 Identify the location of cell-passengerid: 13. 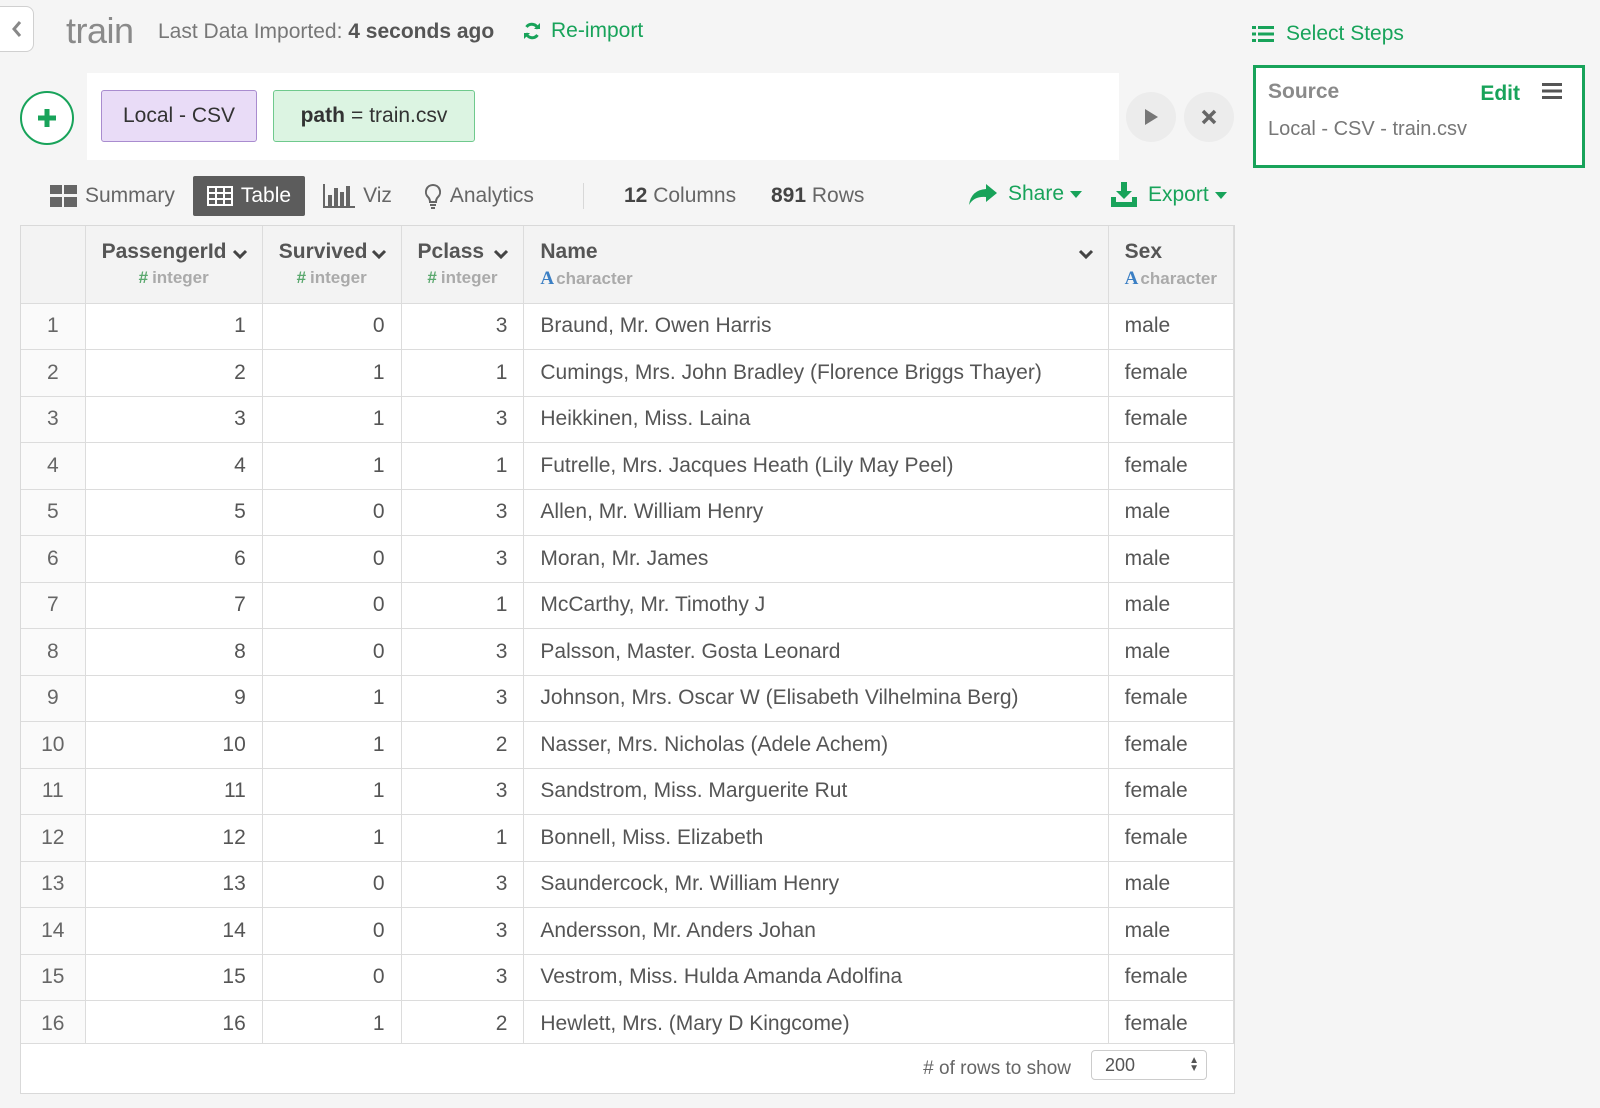
(174, 884).